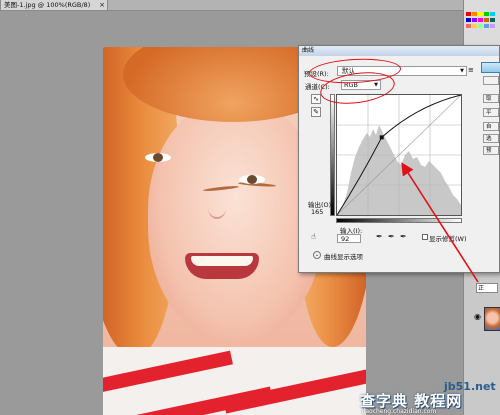 The image size is (500, 415). What do you see at coordinates (440, 222) in the screenshot?
I see `annotation-arrow` at bounding box center [440, 222].